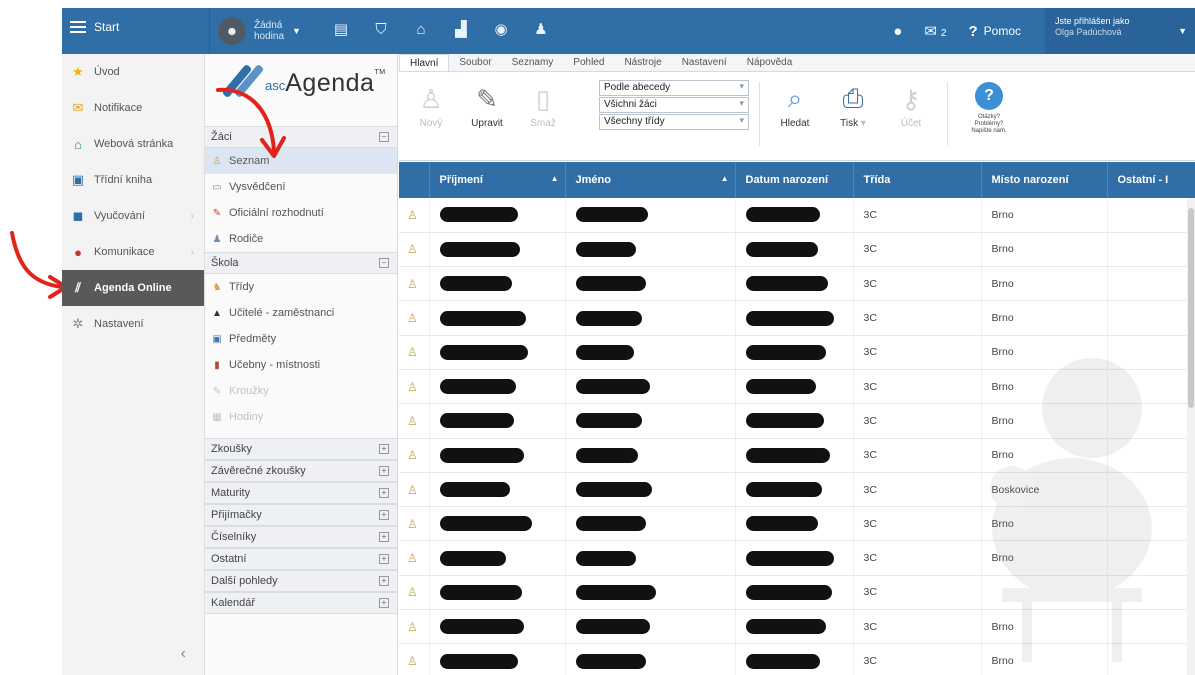 This screenshot has width=1195, height=675. What do you see at coordinates (770, 62) in the screenshot?
I see `tab-napoveda: Nápověda` at bounding box center [770, 62].